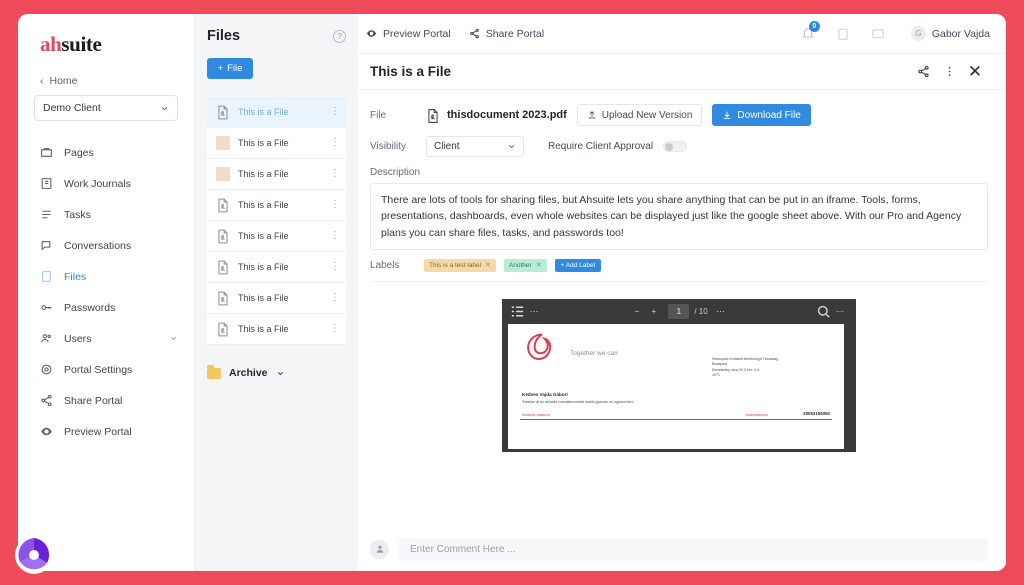  I want to click on add-file-label: File, so click(235, 68).